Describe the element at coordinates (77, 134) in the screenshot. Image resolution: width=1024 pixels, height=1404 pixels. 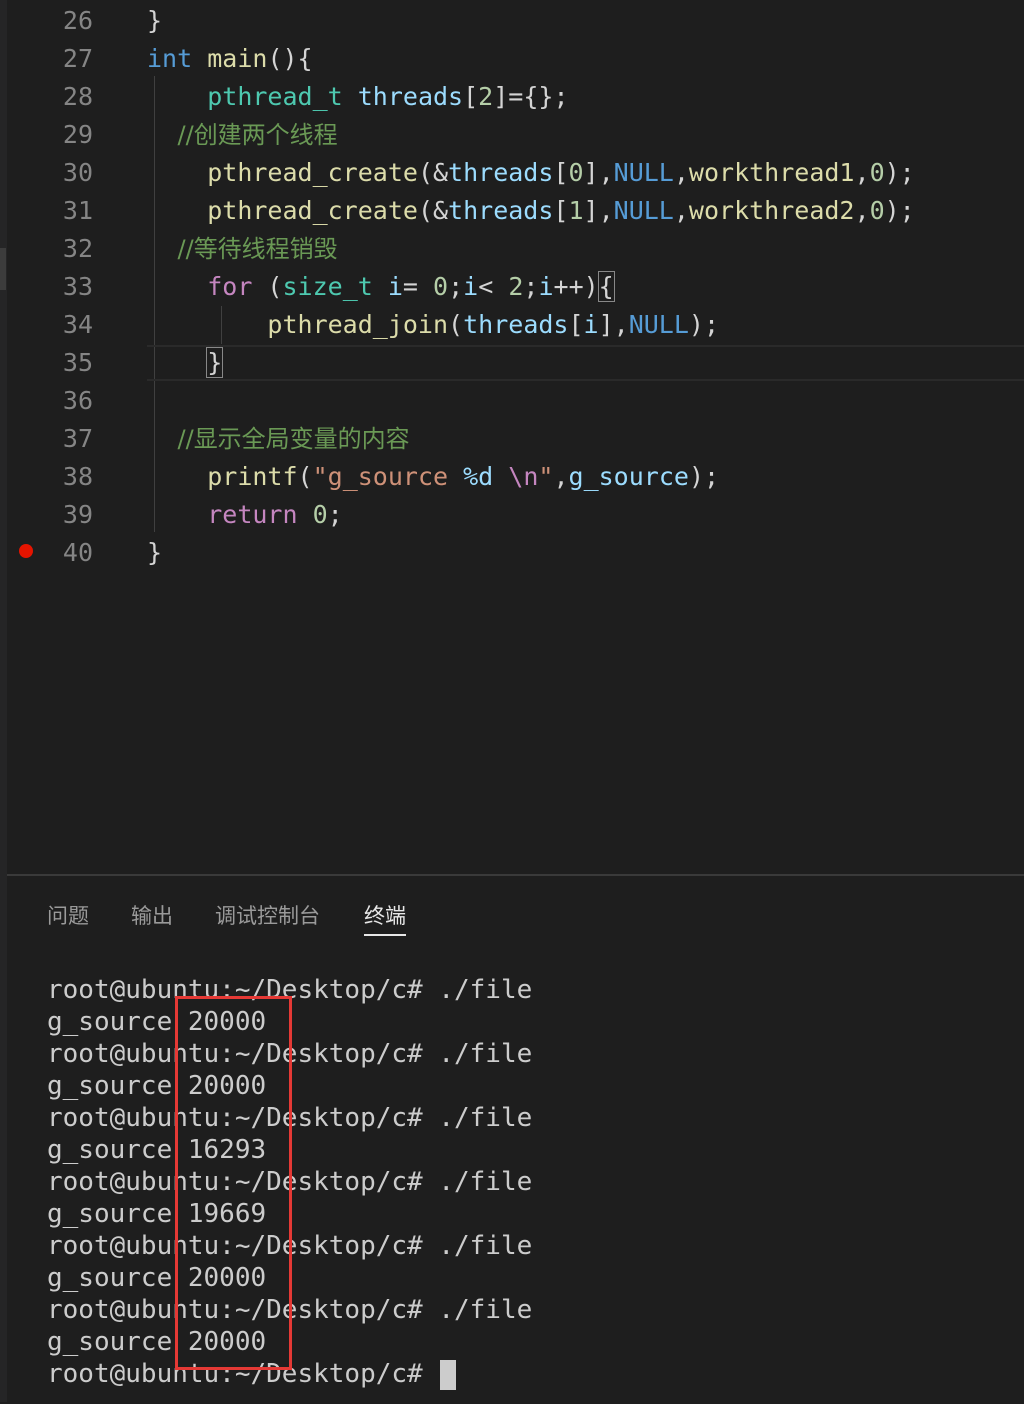
I see `line-number: 29` at that location.